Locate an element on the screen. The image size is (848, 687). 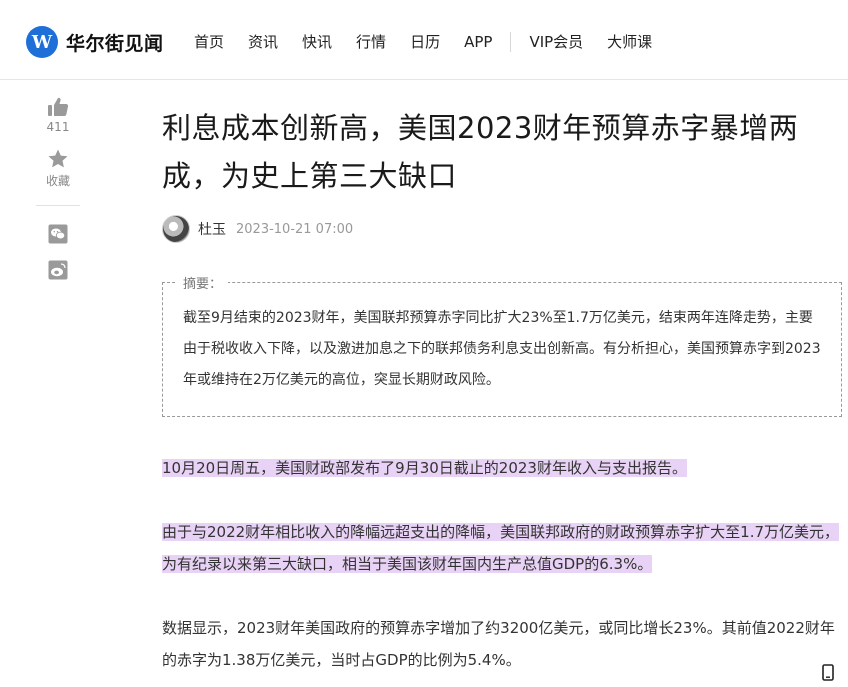
paragraph: 10月20日周五，美国财政部发布了9月30日截止的2023财年收入与支出报告。 is located at coordinates (504, 468).